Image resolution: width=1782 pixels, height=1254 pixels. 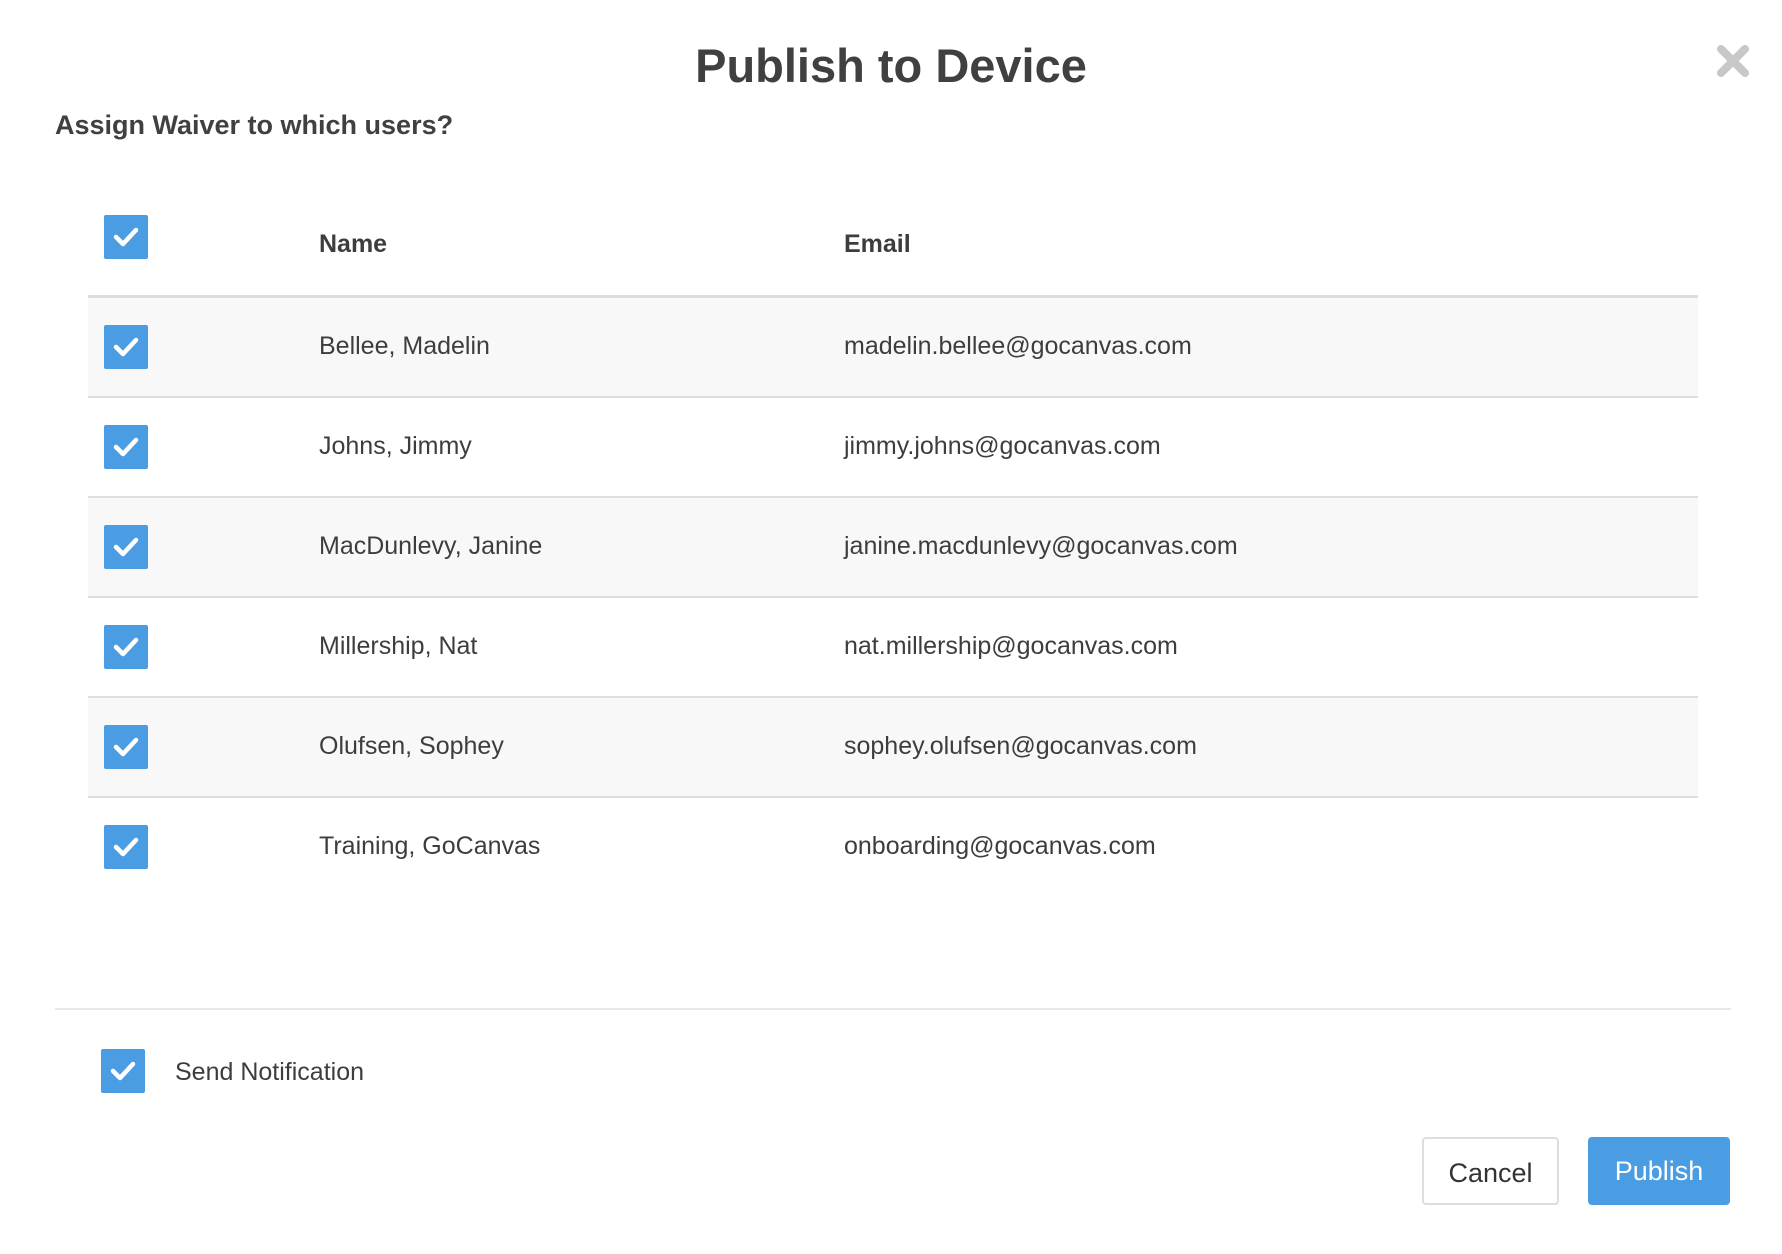 I want to click on user-name: MacDunlevy, Janine, so click(x=431, y=546).